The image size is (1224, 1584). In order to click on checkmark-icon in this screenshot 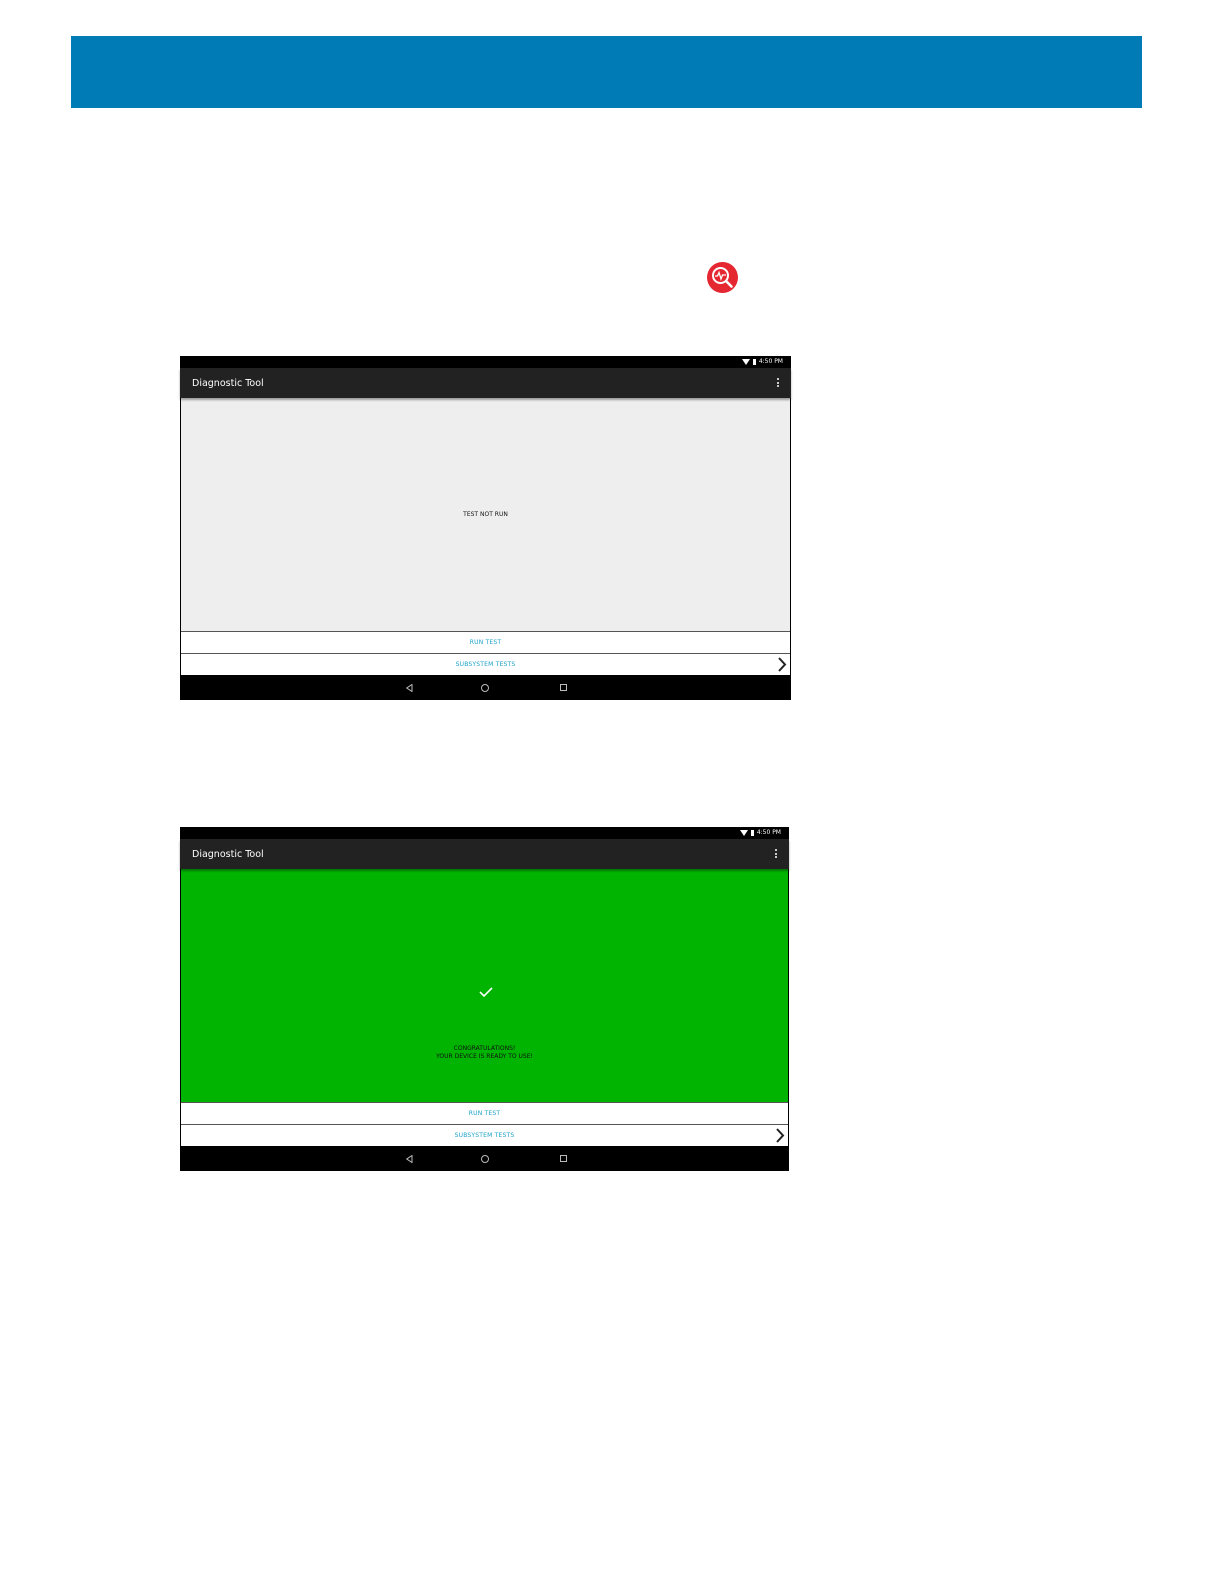, I will do `click(486, 992)`.